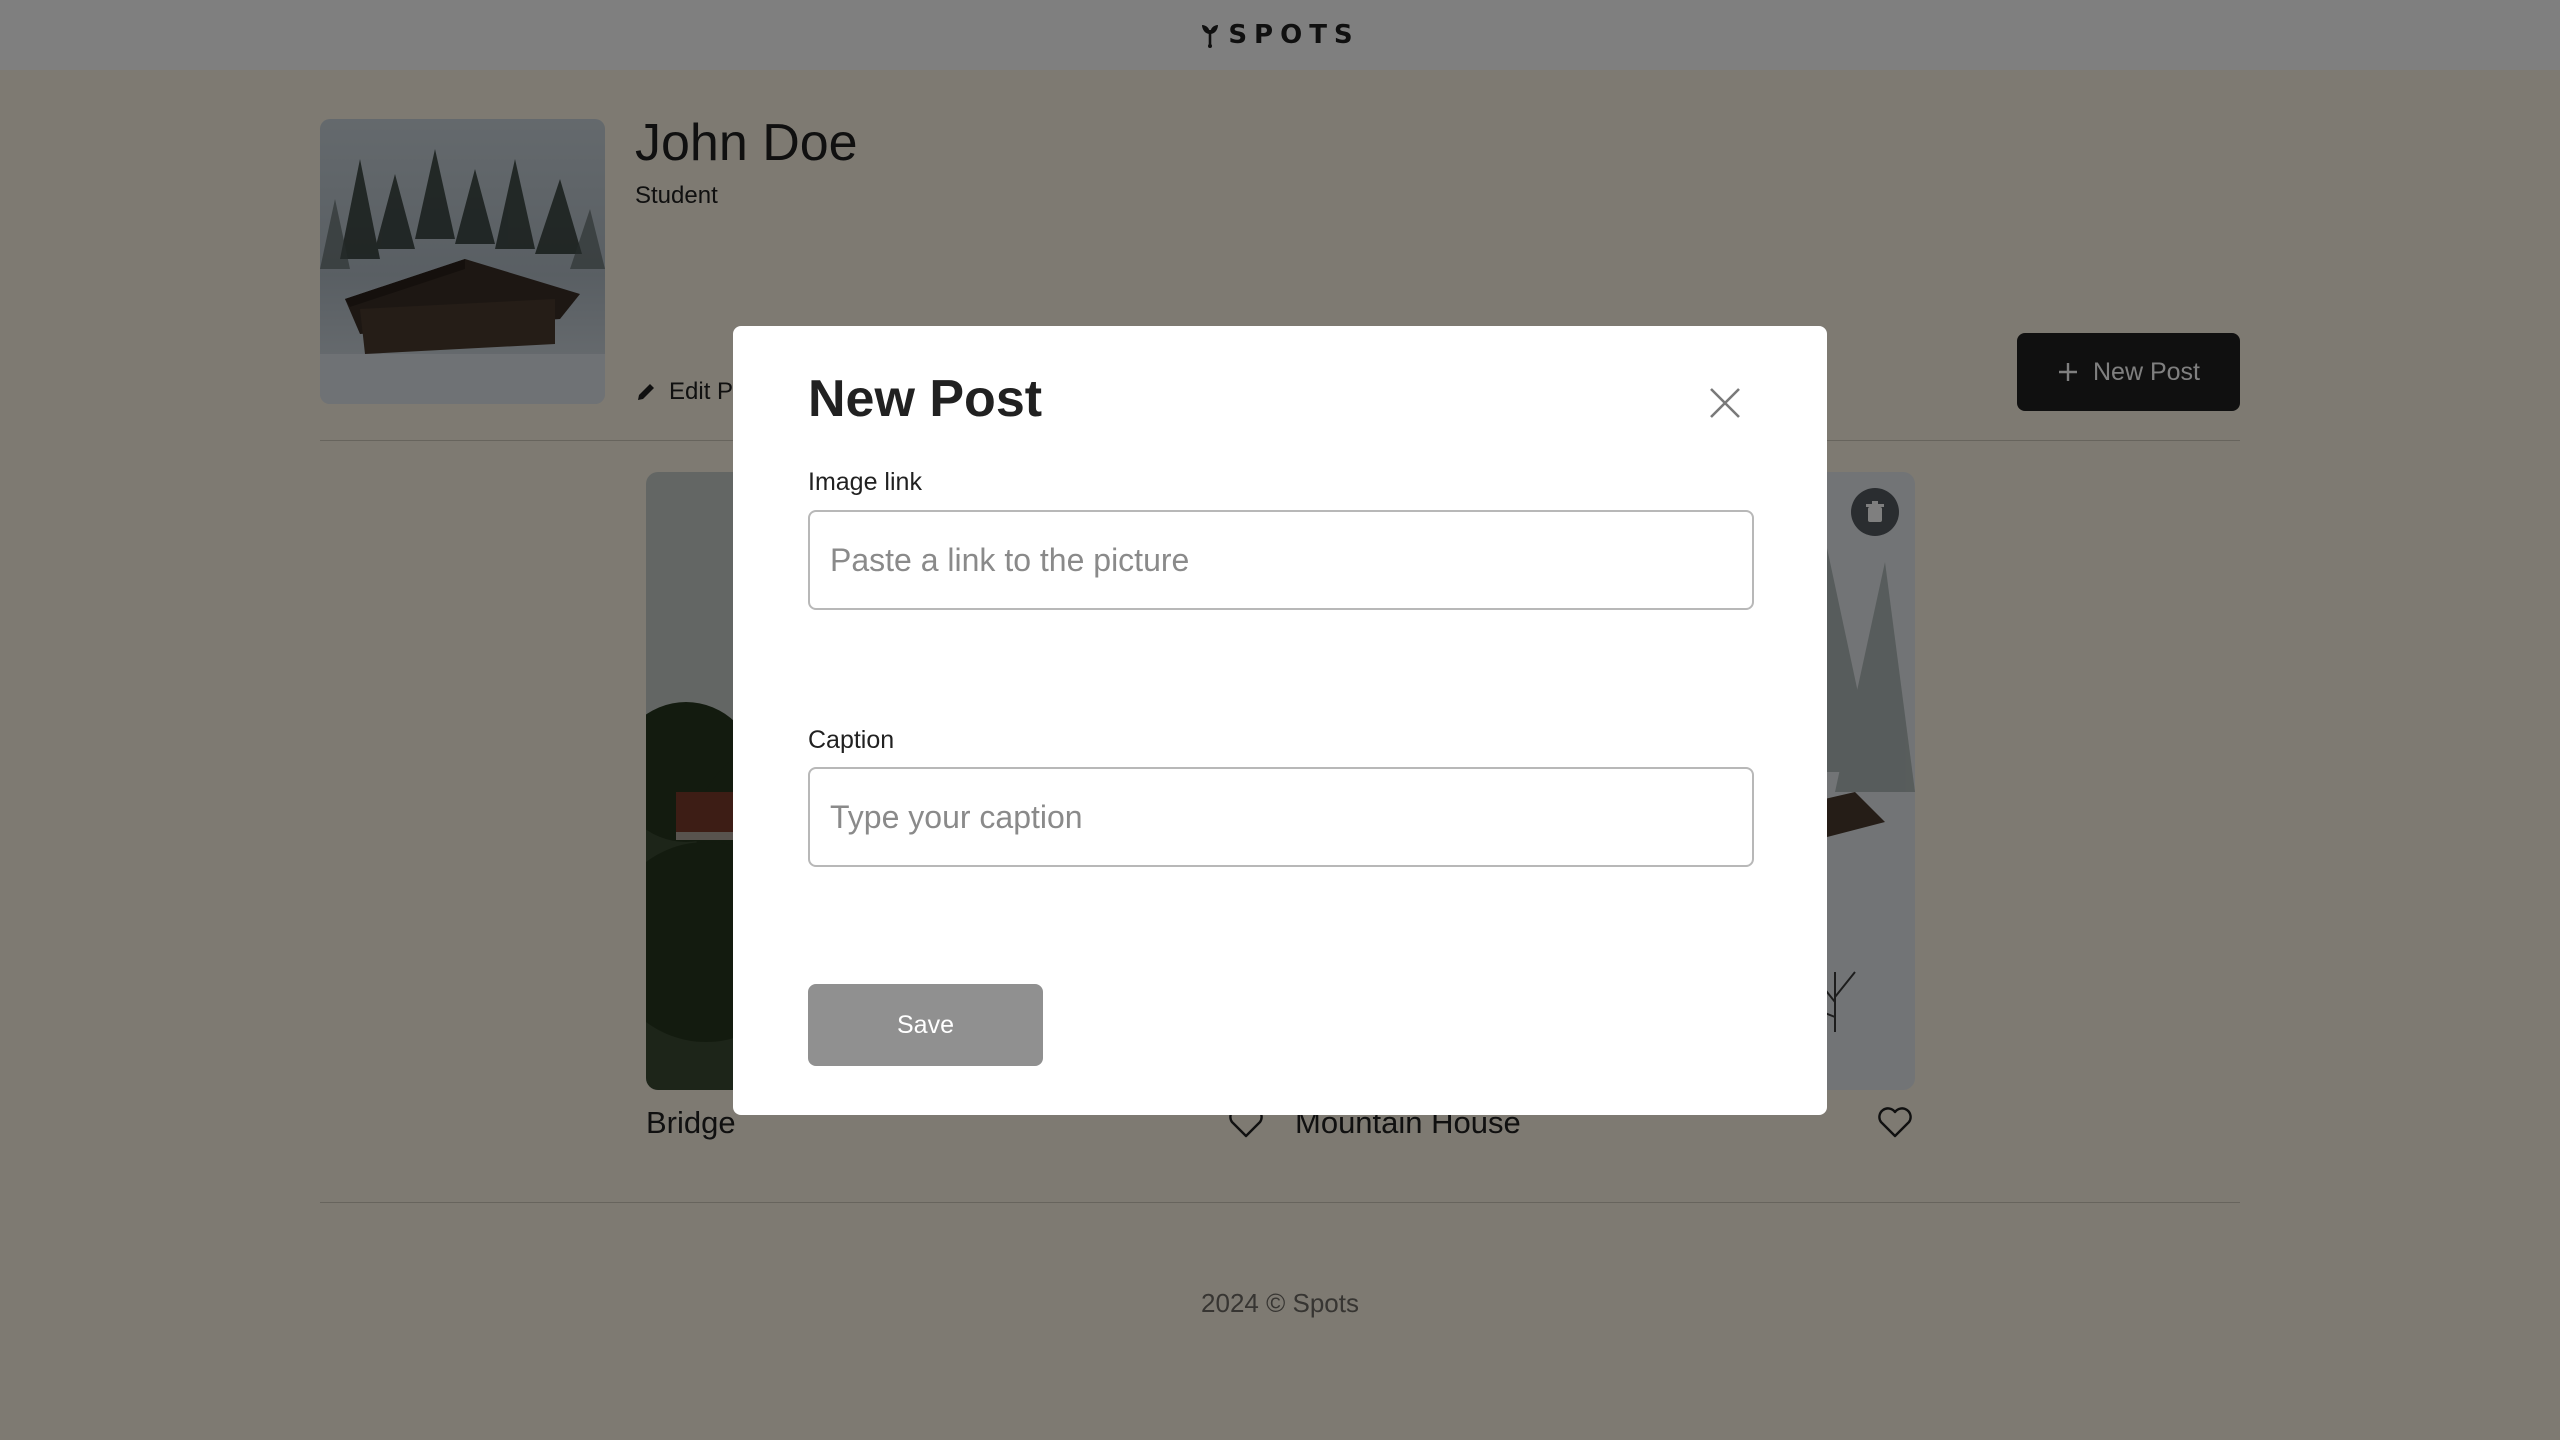  I want to click on caption-label: Caption, so click(851, 740).